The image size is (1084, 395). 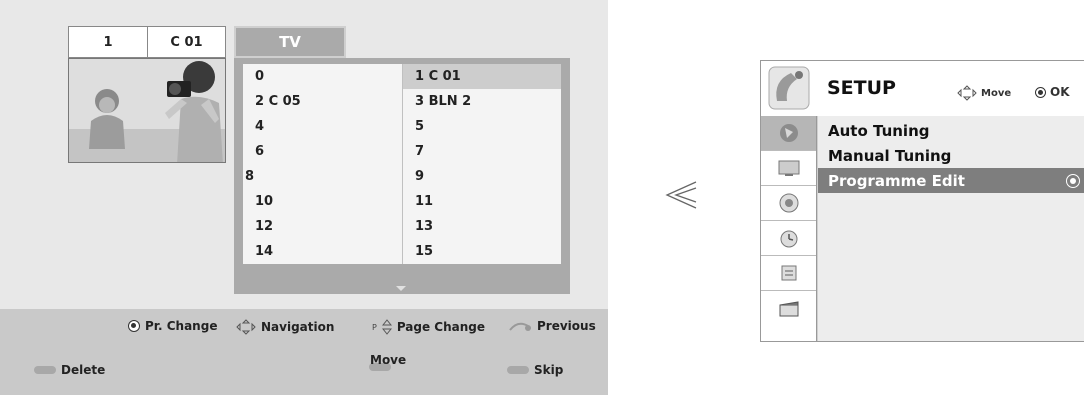 I want to click on setup-logo, so click(x=789, y=88).